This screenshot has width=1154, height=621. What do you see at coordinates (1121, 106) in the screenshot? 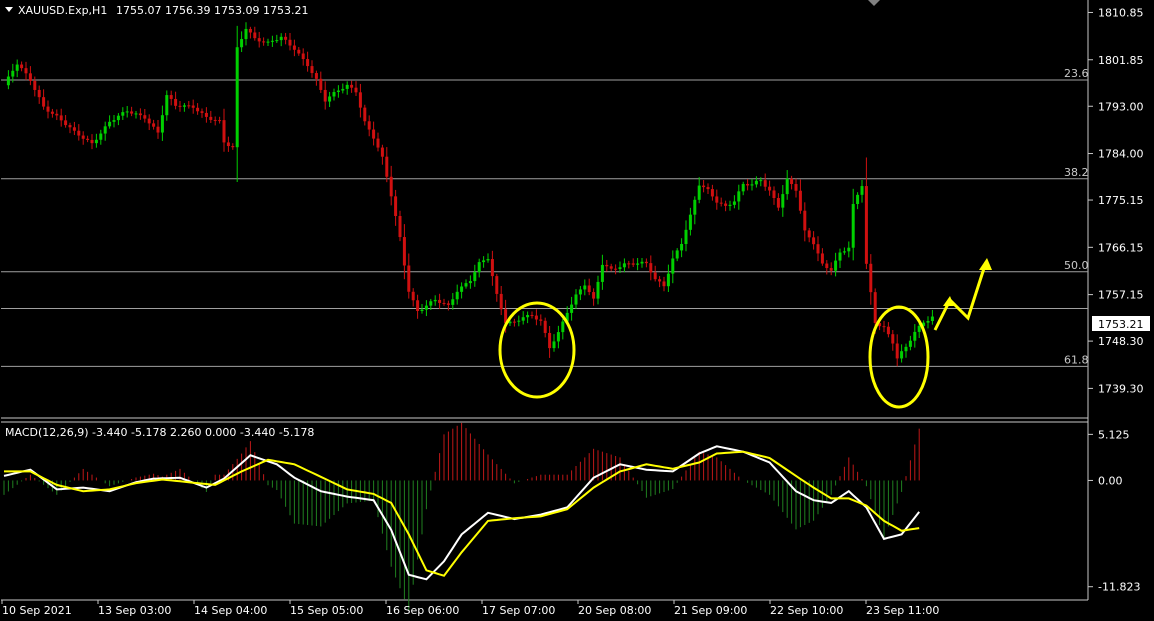
I see `price-tick-label: 1793.00` at bounding box center [1121, 106].